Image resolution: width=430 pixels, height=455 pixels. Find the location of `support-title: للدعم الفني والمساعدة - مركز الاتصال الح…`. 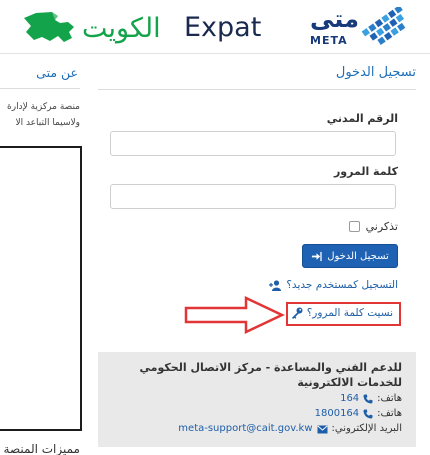

support-title: للدعم الفني والمساعدة - مركز الاتصال الح… is located at coordinates (270, 375).